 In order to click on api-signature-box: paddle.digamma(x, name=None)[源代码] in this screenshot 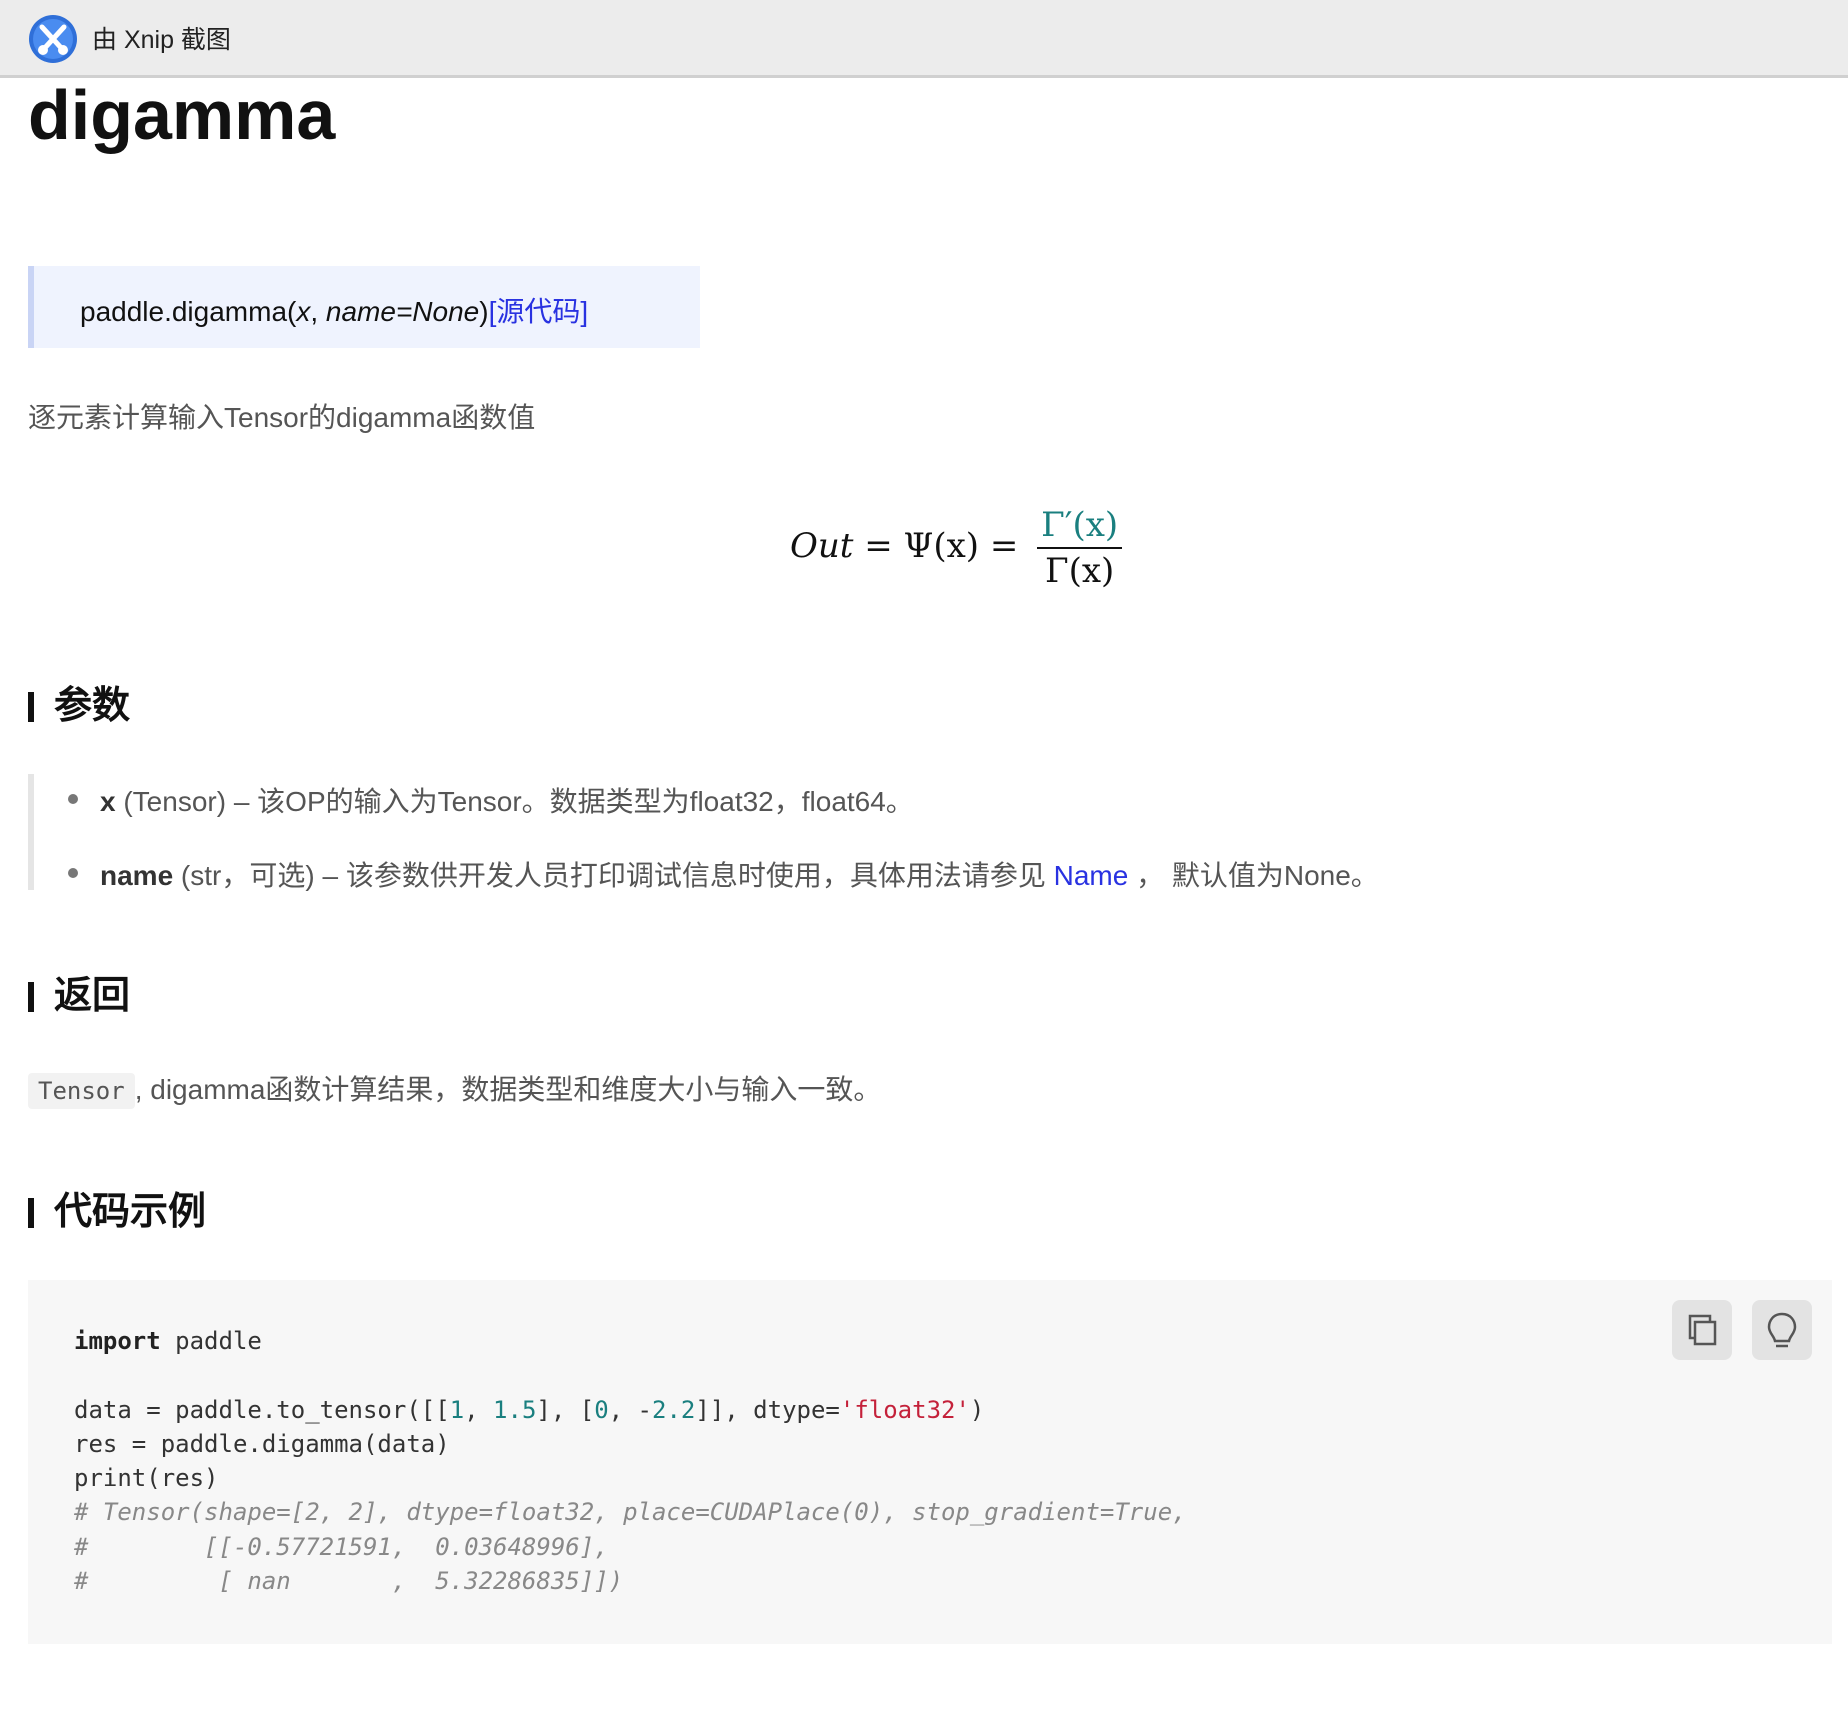, I will do `click(364, 307)`.